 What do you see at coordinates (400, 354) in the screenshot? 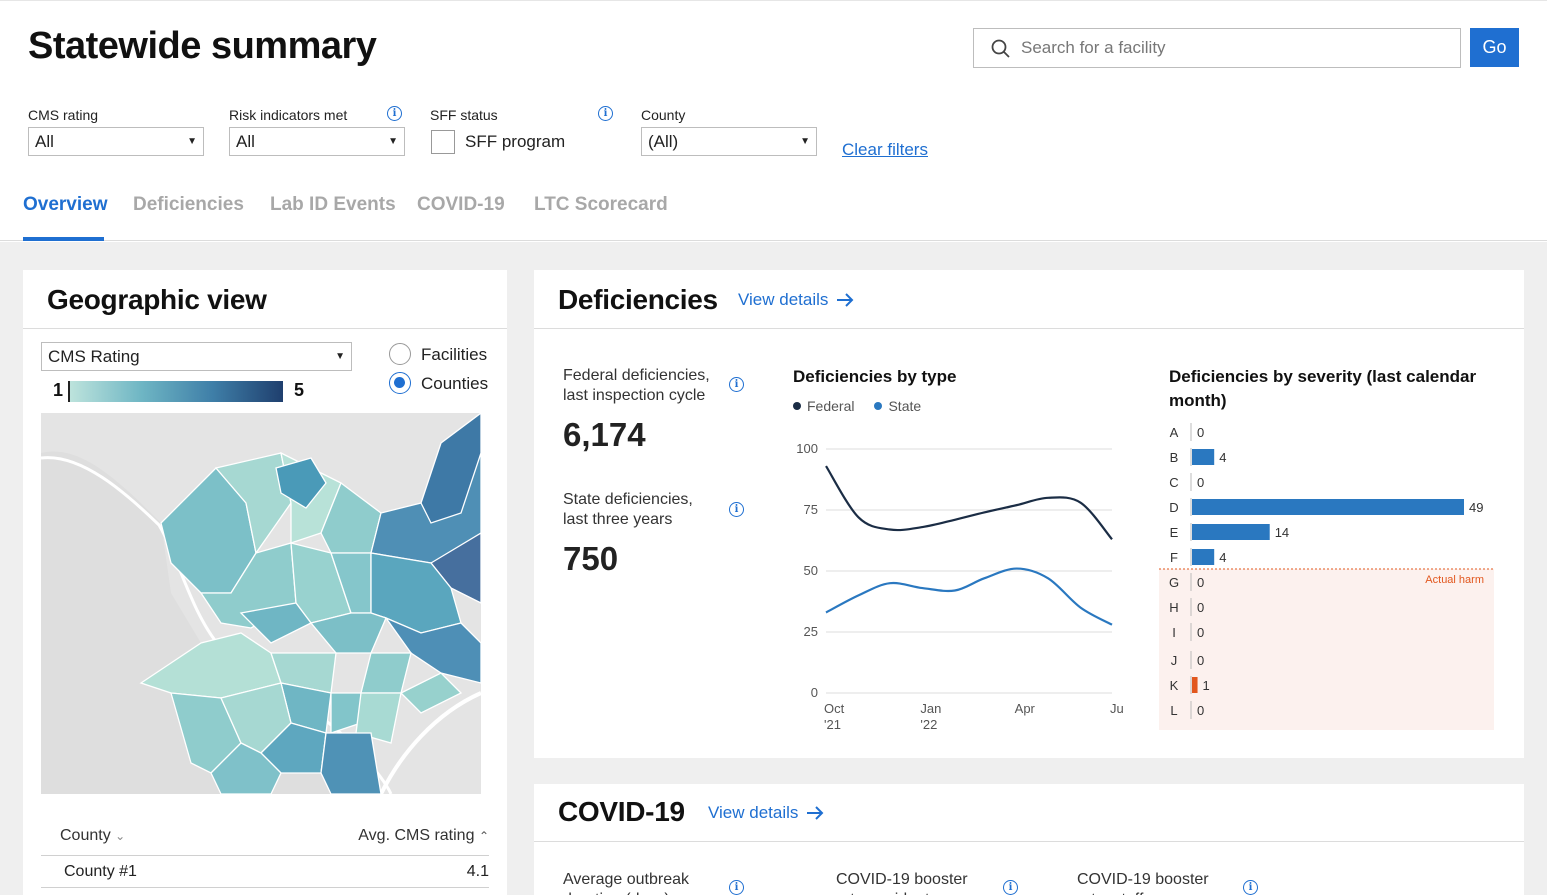
I see `facilities-radio` at bounding box center [400, 354].